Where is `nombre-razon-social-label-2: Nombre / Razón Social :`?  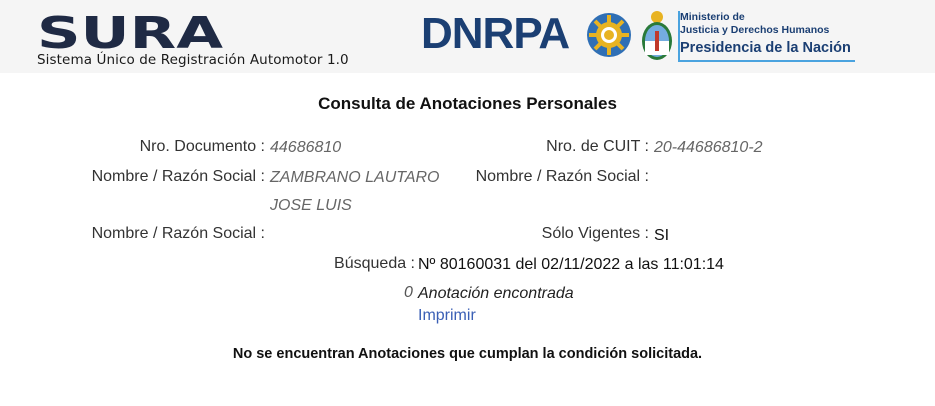 nombre-razon-social-label-2: Nombre / Razón Social : is located at coordinates (562, 176).